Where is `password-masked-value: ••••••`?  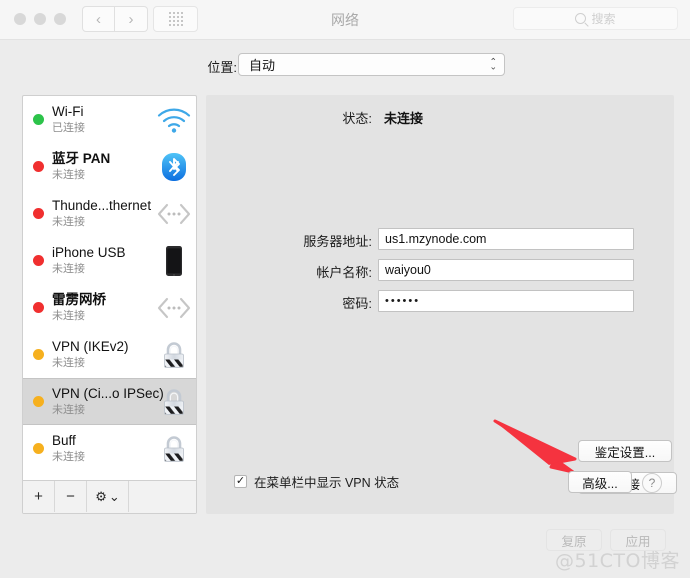 password-masked-value: •••••• is located at coordinates (403, 301).